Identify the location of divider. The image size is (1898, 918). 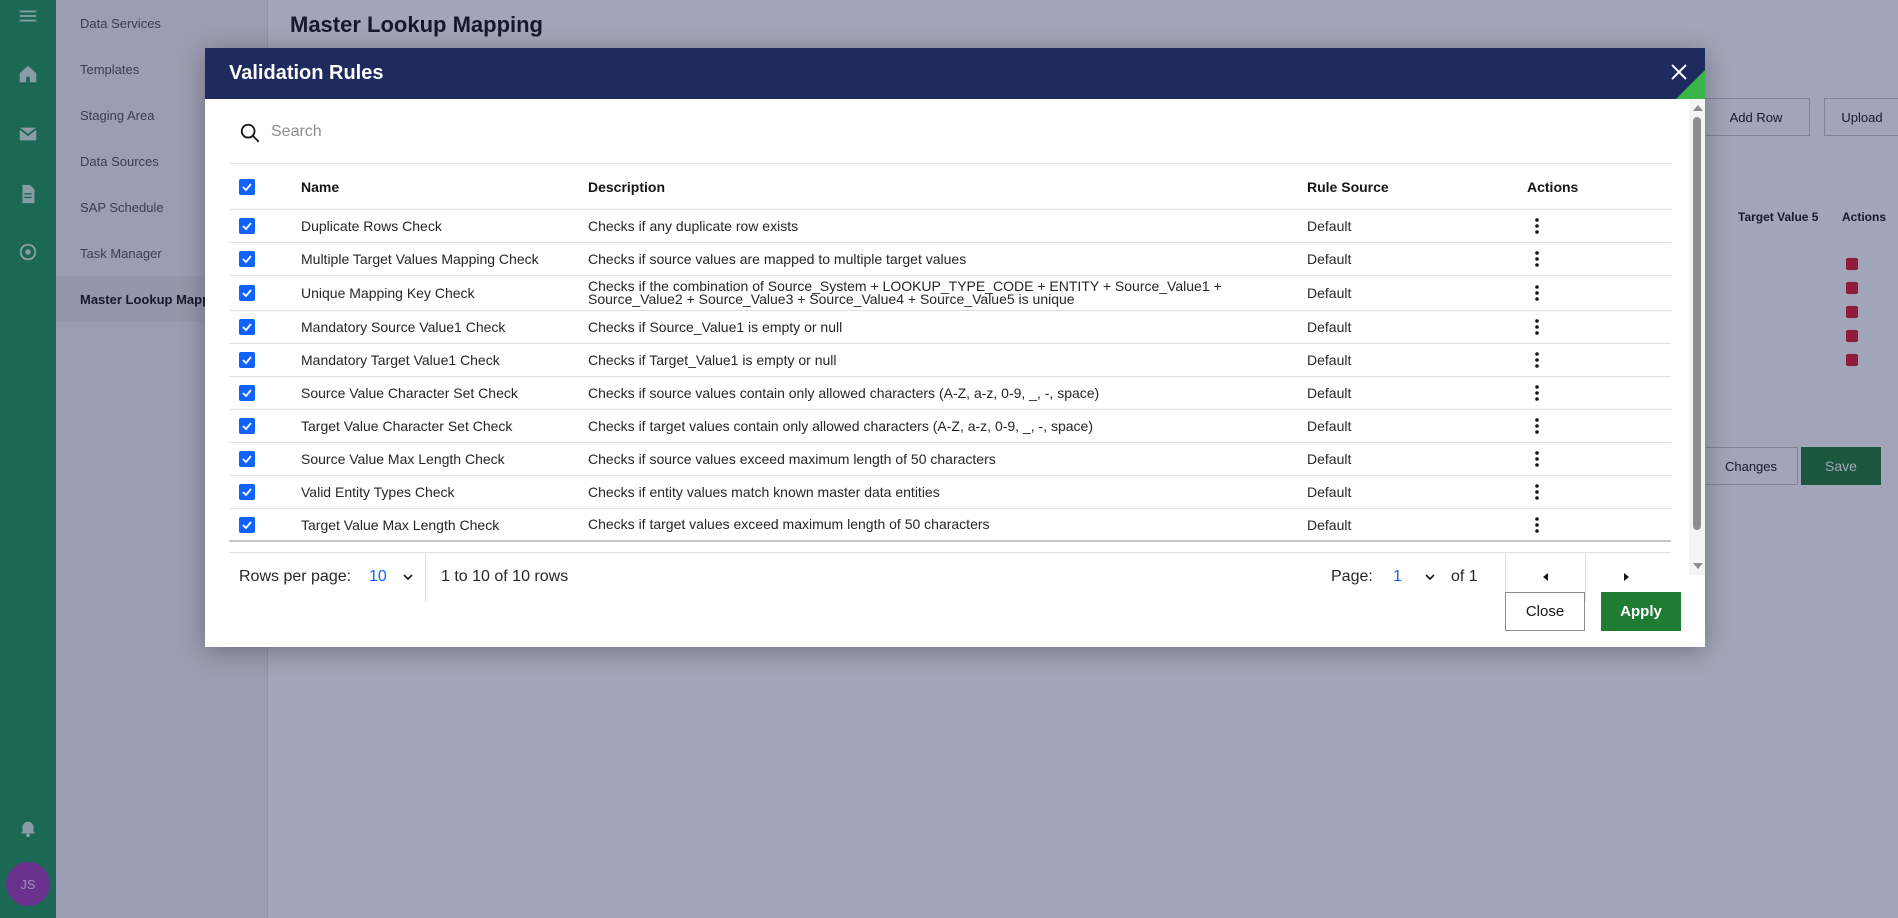
(425, 577).